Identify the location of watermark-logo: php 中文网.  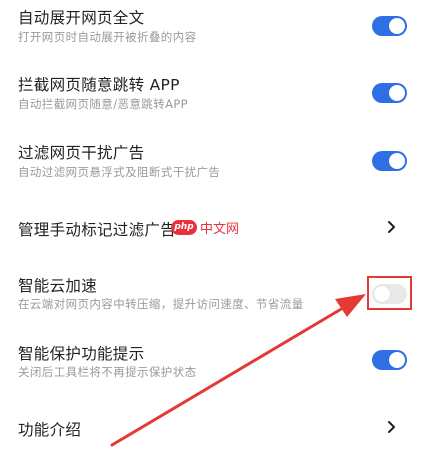
(205, 227).